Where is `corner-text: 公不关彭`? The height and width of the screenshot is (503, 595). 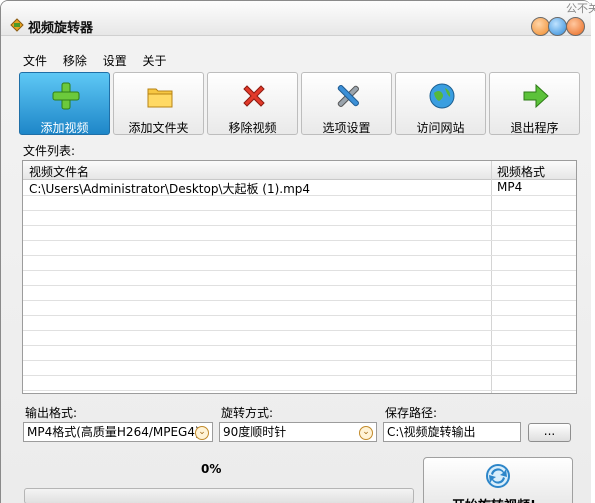
corner-text: 公不关彭 is located at coordinates (580, 8).